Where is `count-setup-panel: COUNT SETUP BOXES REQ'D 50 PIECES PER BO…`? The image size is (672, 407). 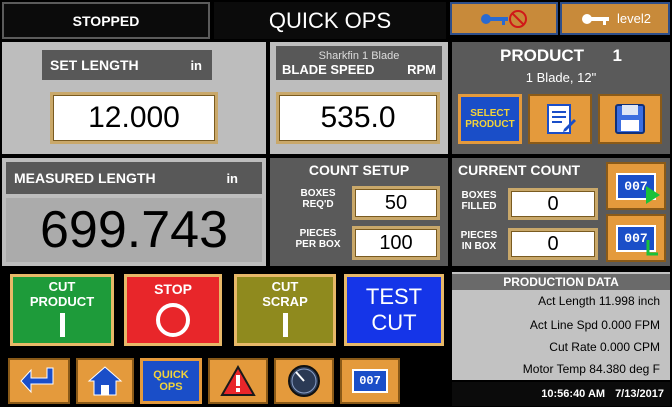 count-setup-panel: COUNT SETUP BOXES REQ'D 50 PIECES PER BO… is located at coordinates (359, 212).